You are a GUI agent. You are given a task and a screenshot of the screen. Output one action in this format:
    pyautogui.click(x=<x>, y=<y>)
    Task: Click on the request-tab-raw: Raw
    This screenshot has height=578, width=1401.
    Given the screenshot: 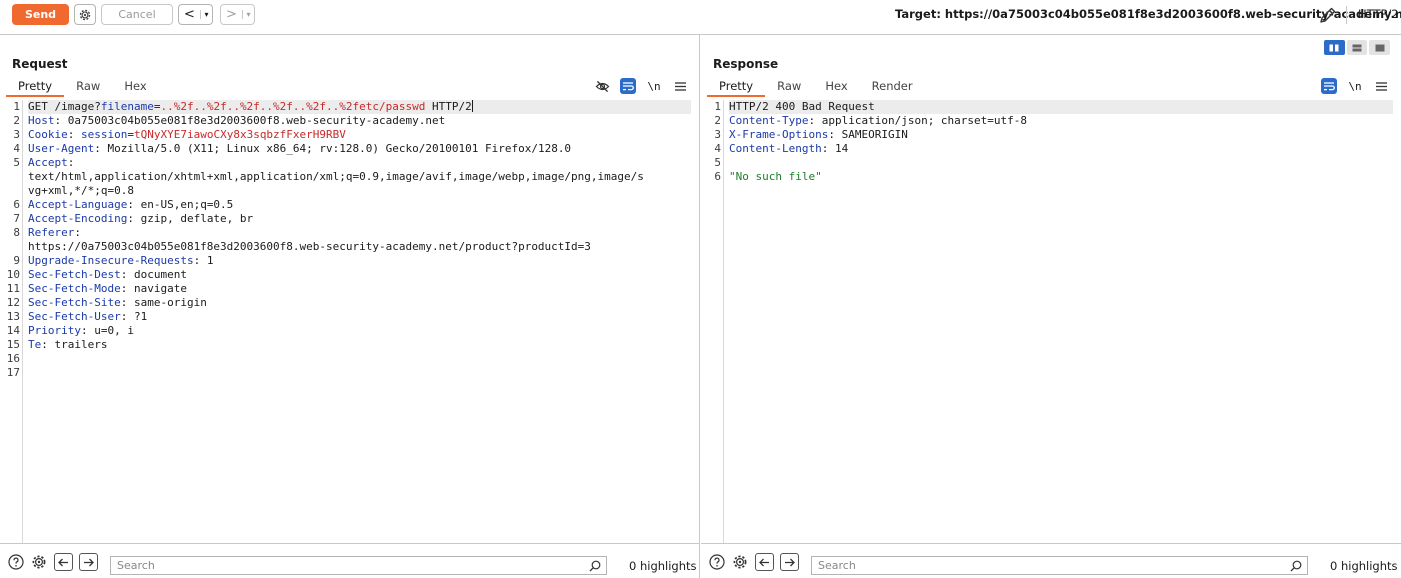 What is the action you would take?
    pyautogui.click(x=88, y=88)
    